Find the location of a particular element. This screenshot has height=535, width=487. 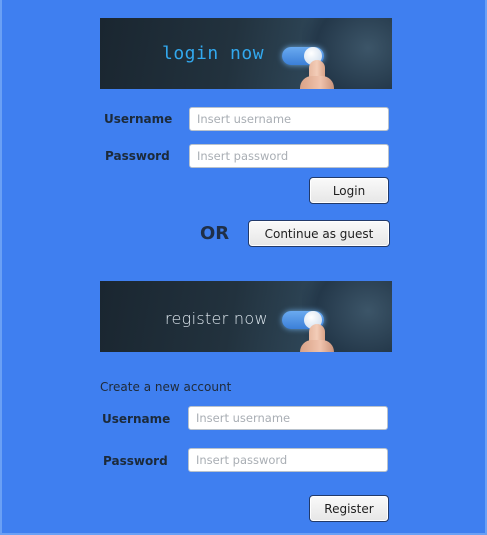

login-banner: login now is located at coordinates (246, 53).